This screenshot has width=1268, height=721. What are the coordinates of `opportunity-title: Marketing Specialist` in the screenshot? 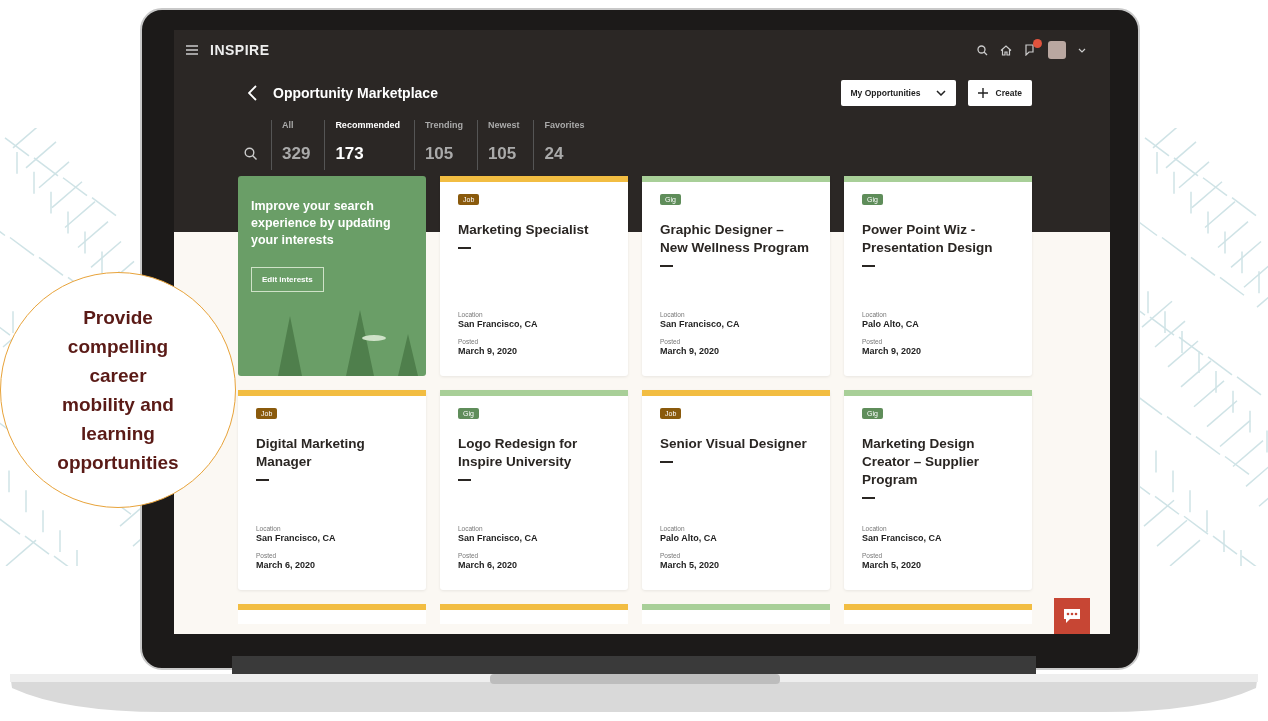 It's located at (523, 230).